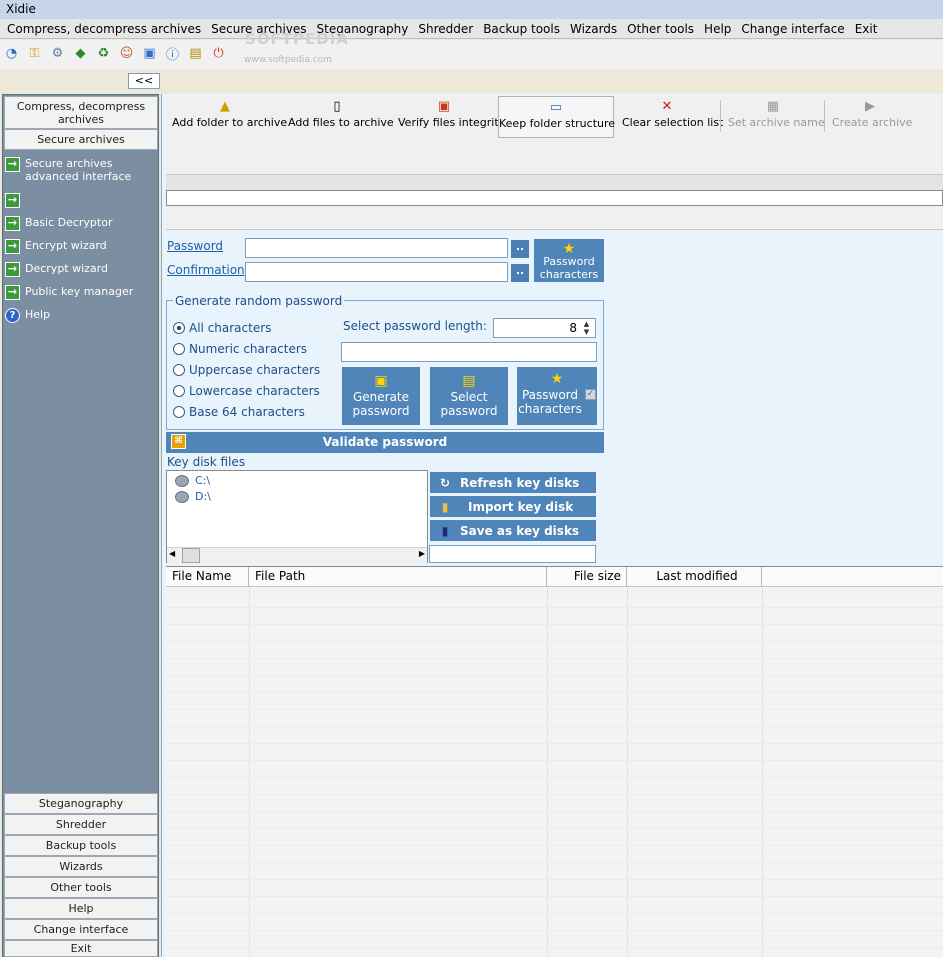 Image resolution: width=943 pixels, height=957 pixels. I want to click on radio-lowercase-characters: Lowercase characters, so click(246, 391).